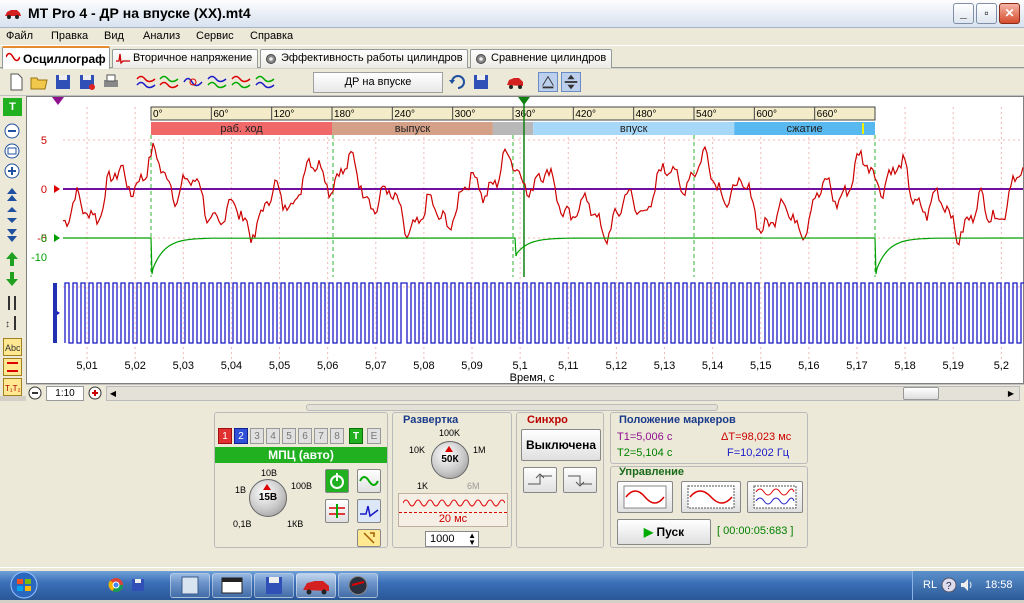  What do you see at coordinates (337, 481) in the screenshot?
I see `power-button` at bounding box center [337, 481].